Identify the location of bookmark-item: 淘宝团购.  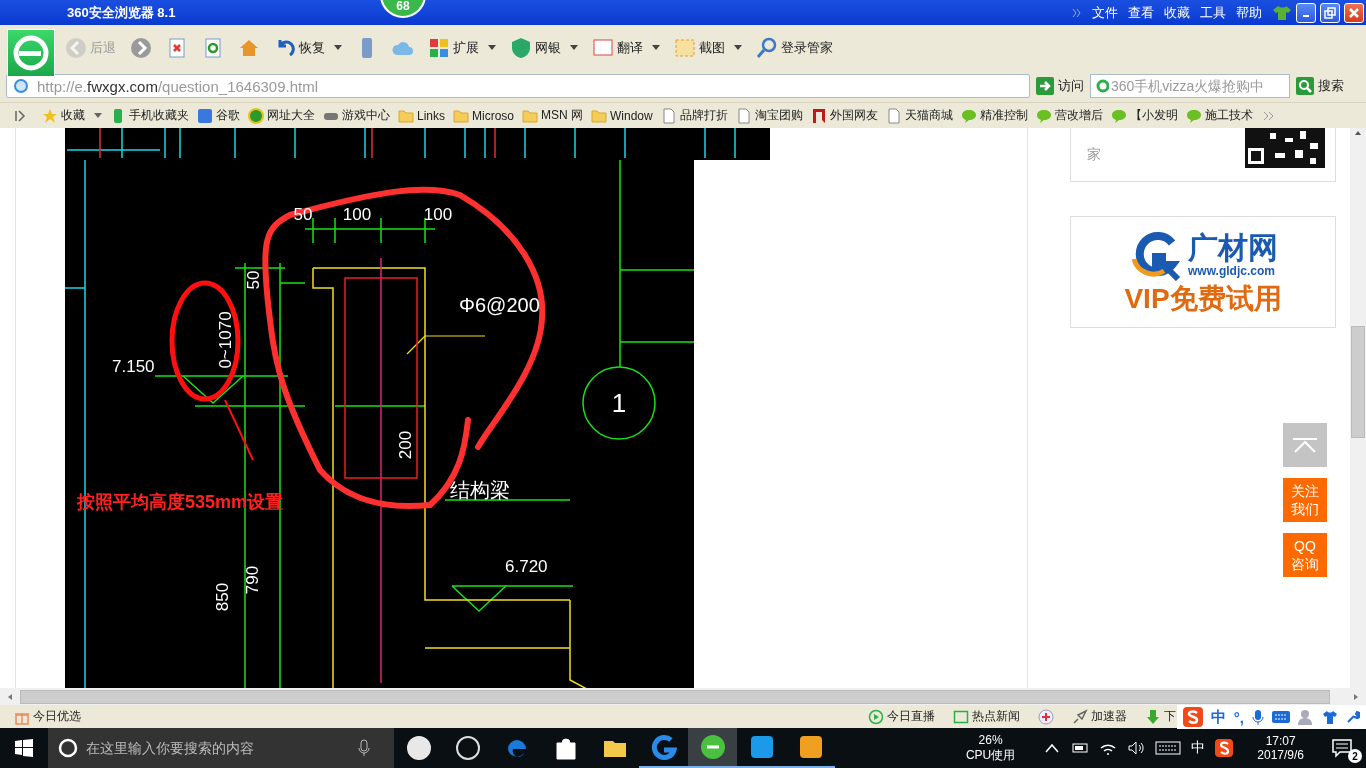
(769, 115).